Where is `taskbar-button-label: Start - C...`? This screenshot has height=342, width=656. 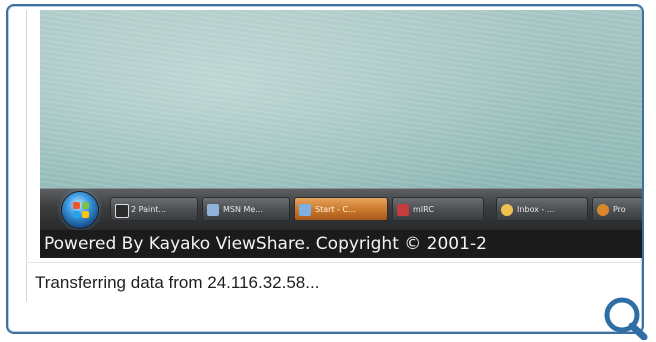 taskbar-button-label: Start - C... is located at coordinates (335, 209).